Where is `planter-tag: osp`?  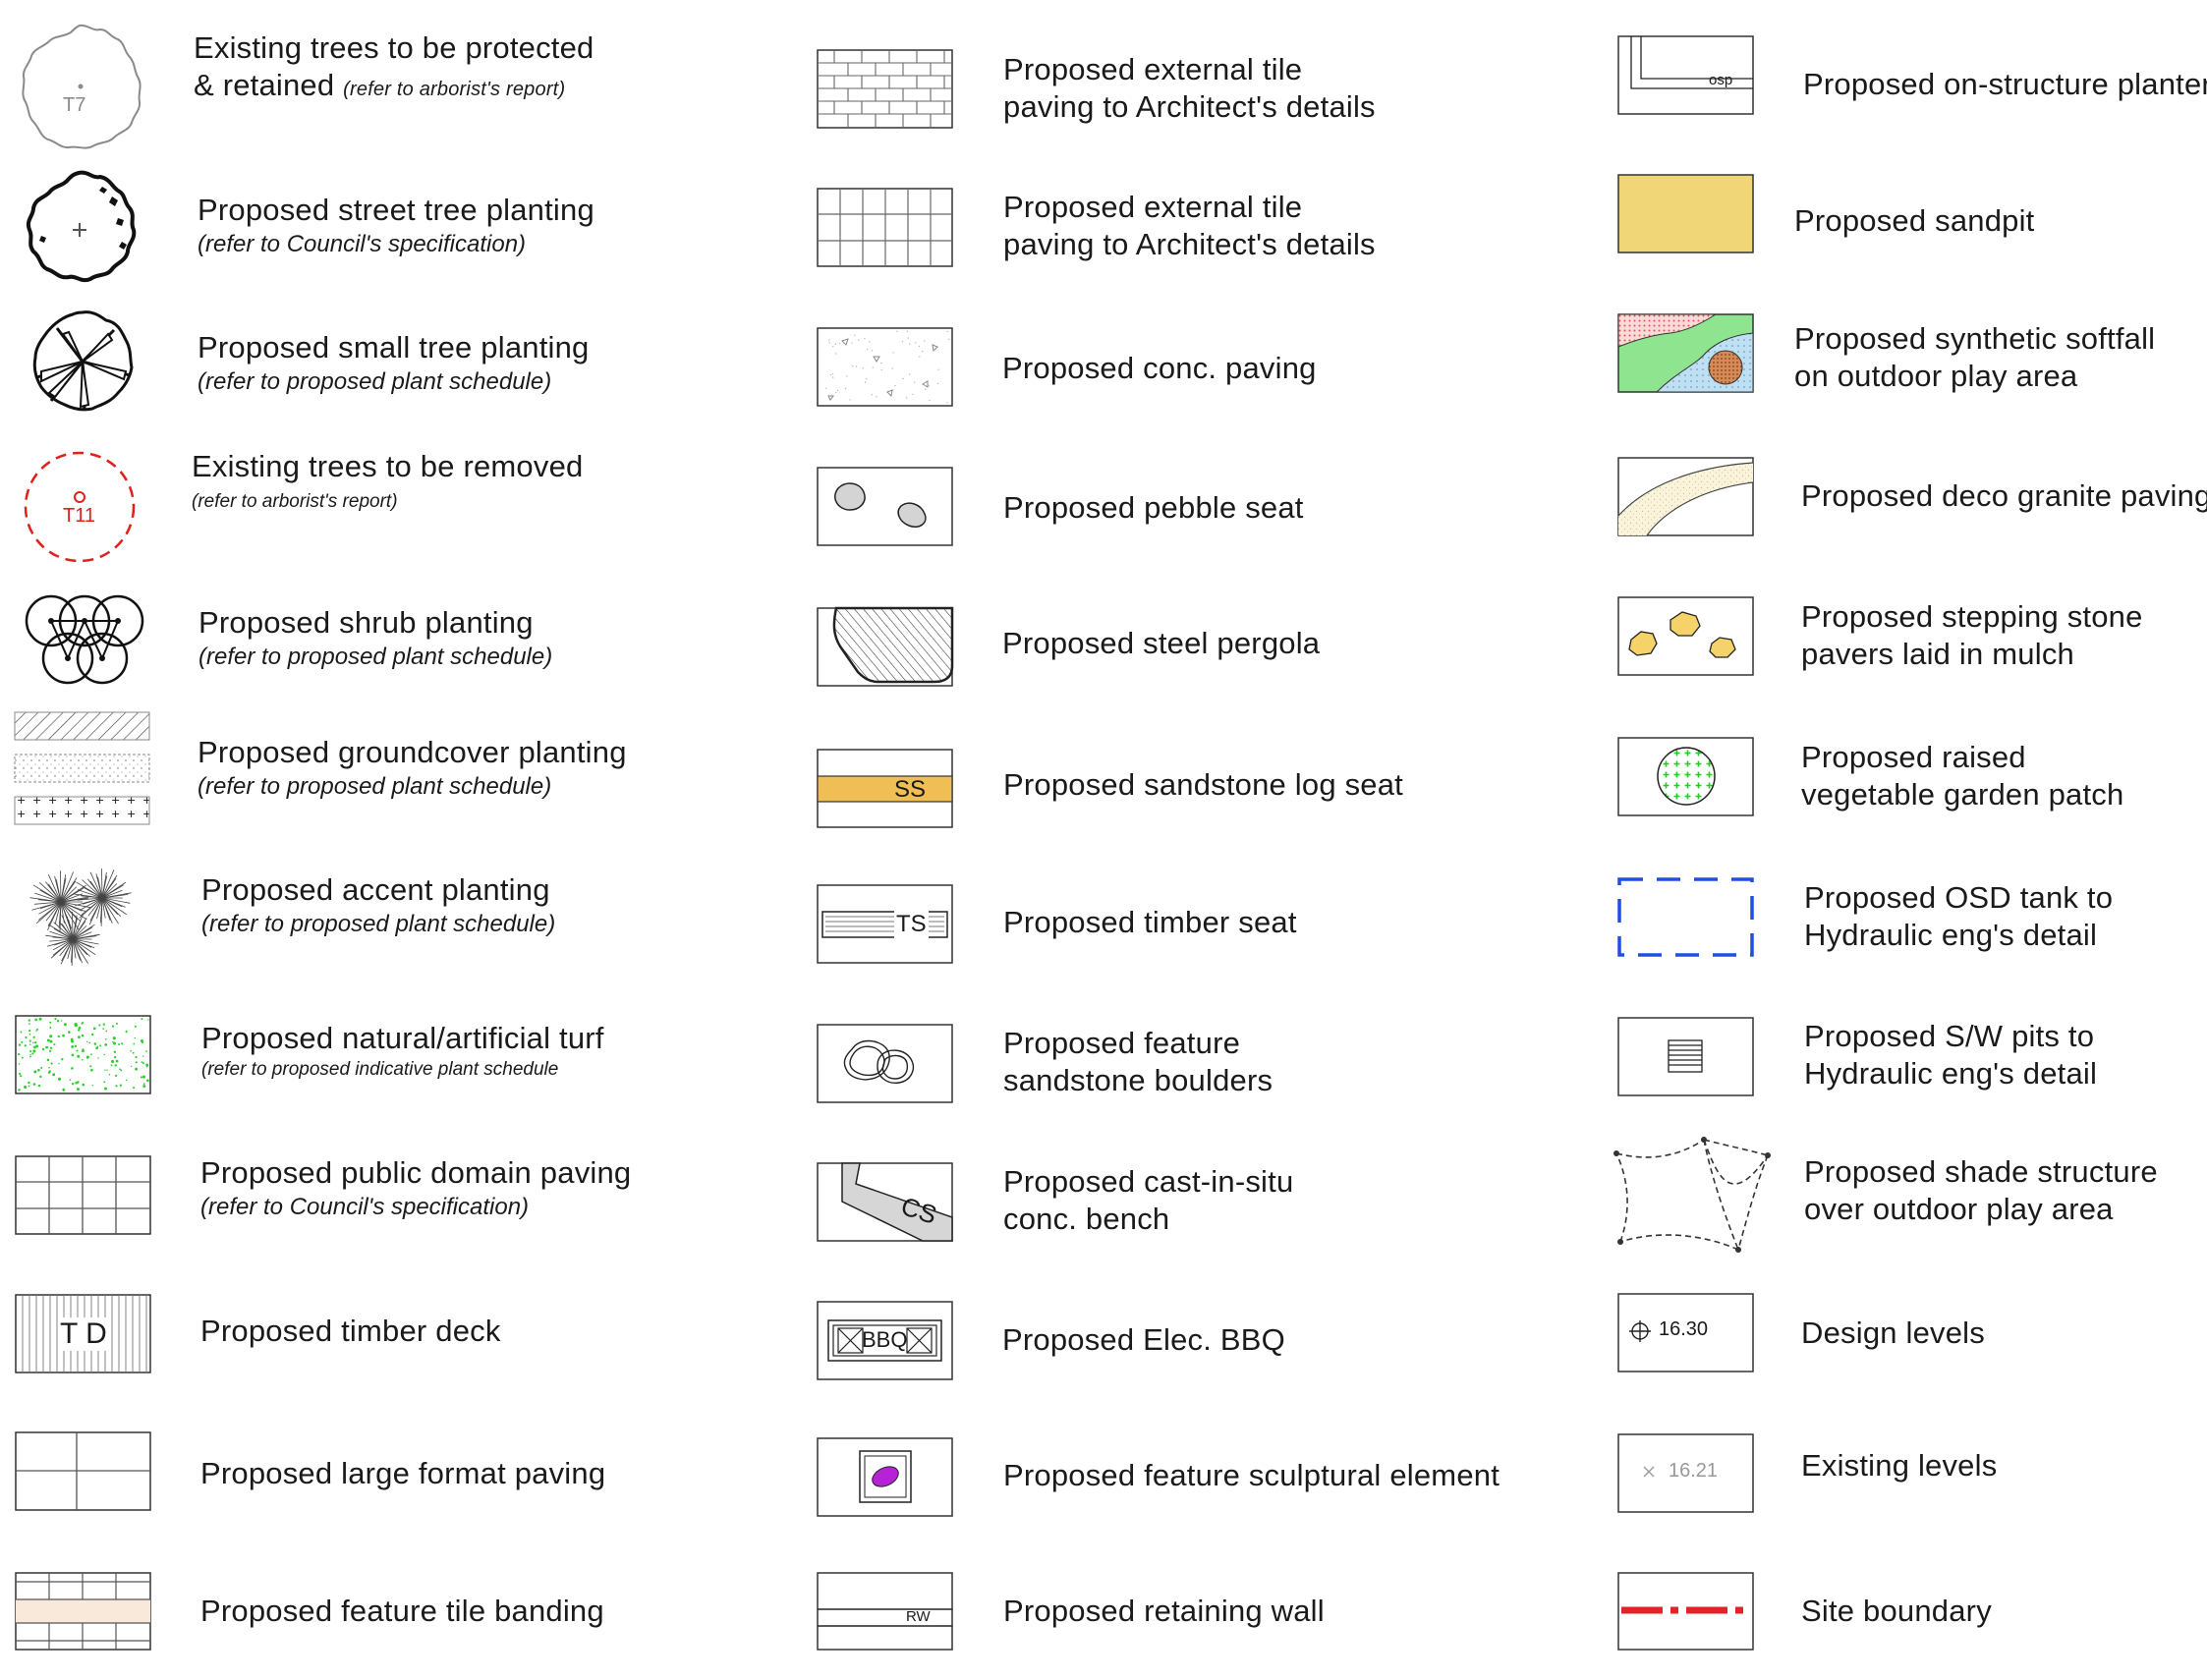 planter-tag: osp is located at coordinates (1721, 80).